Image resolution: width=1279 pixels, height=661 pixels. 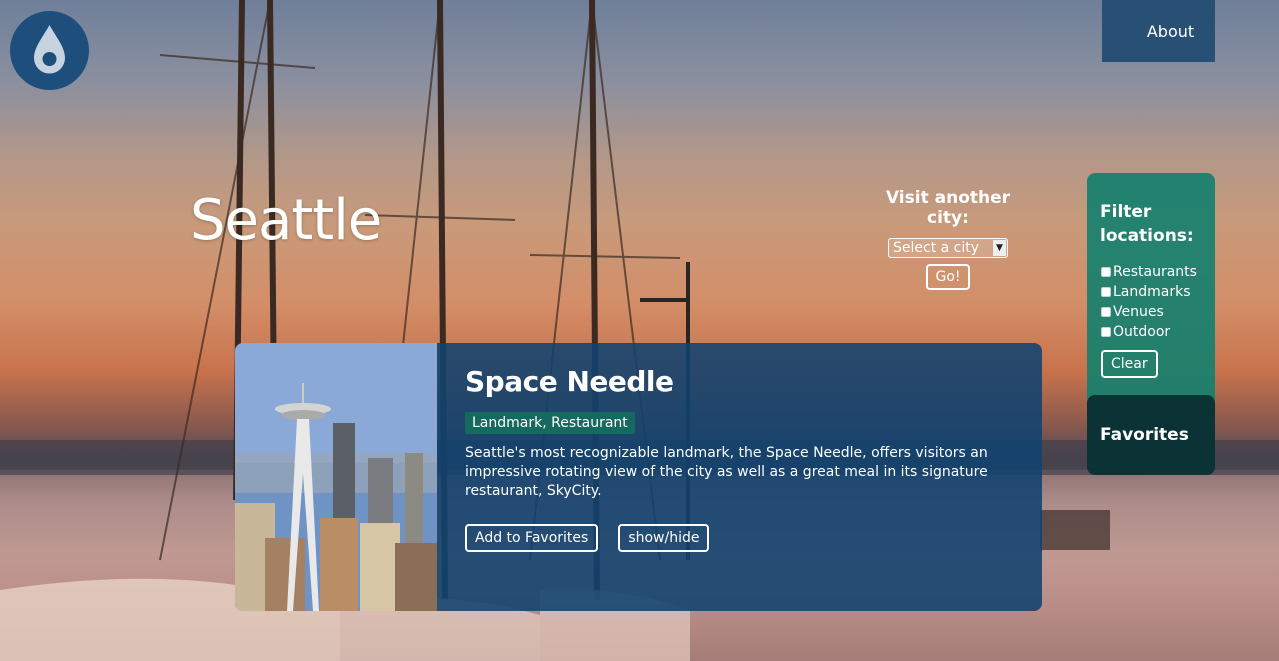 I want to click on nav-about-label: About, so click(x=1170, y=31).